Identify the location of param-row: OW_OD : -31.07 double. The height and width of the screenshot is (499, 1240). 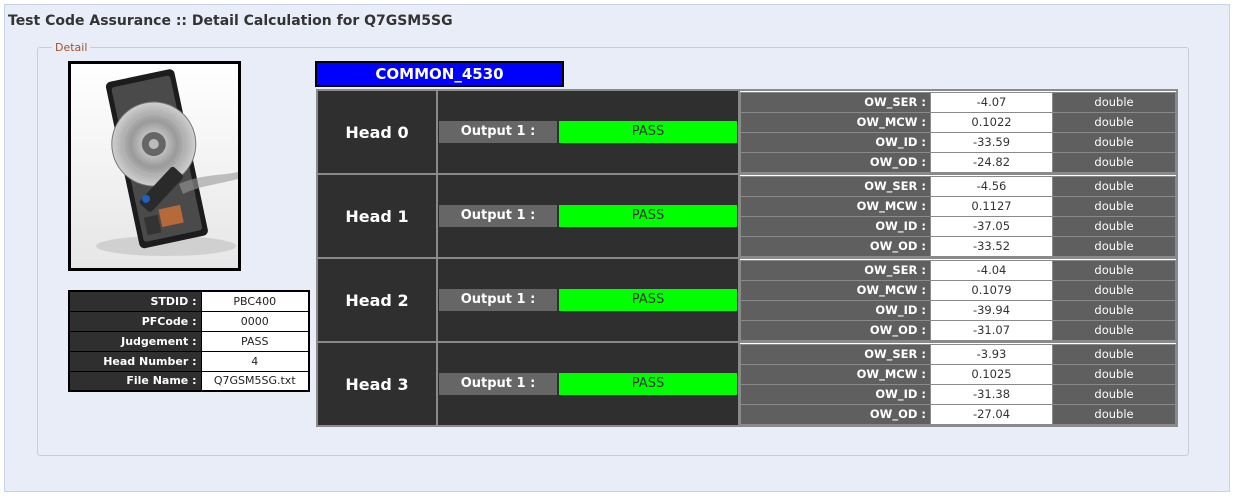
(958, 330).